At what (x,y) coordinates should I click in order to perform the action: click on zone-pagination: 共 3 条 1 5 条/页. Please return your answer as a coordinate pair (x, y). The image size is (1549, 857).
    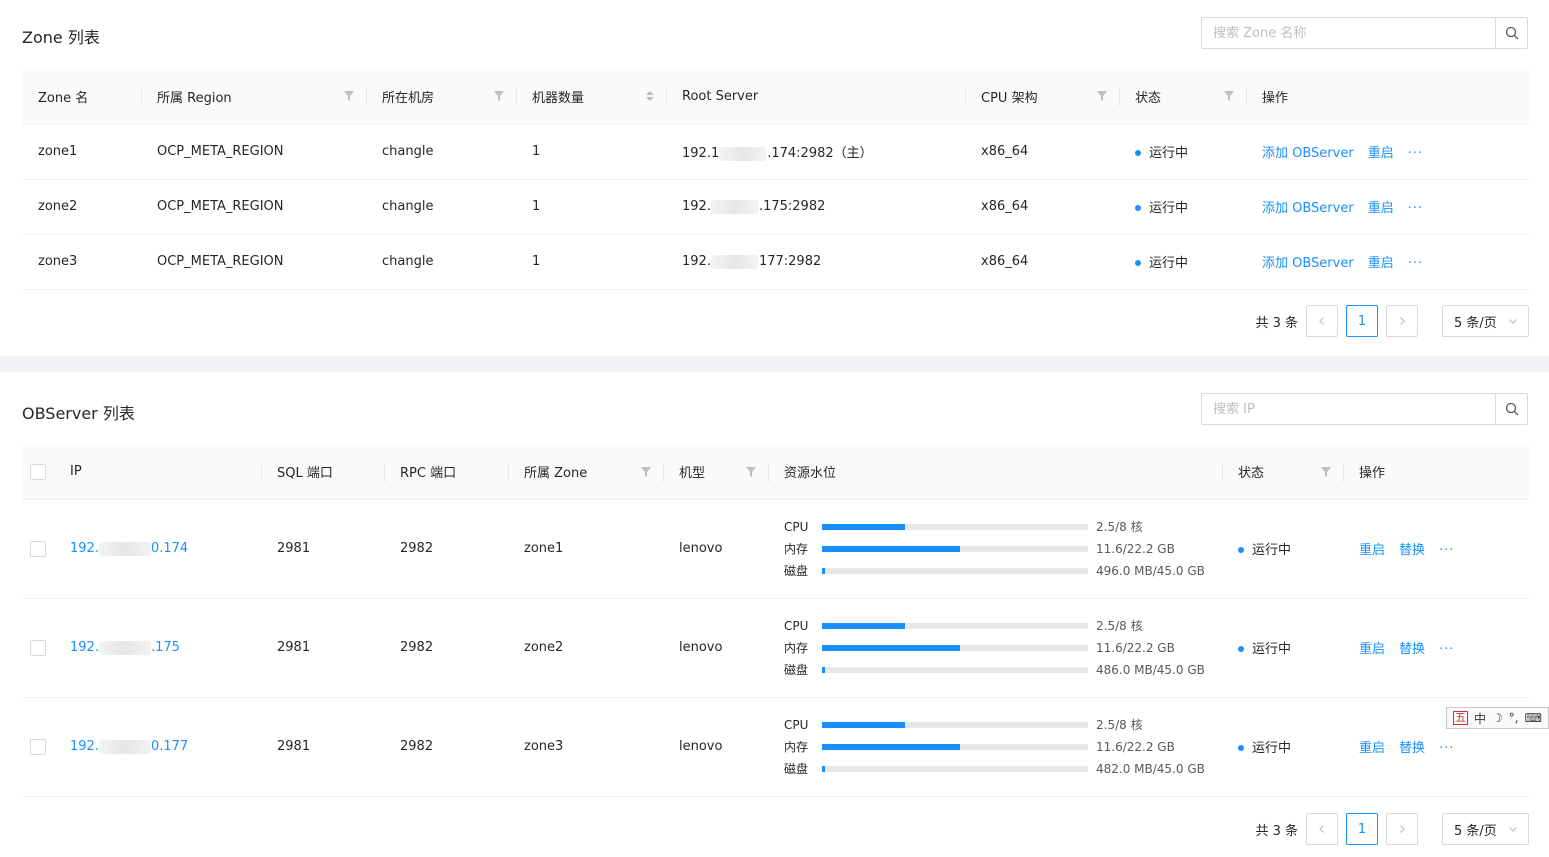
    Looking at the image, I should click on (1392, 321).